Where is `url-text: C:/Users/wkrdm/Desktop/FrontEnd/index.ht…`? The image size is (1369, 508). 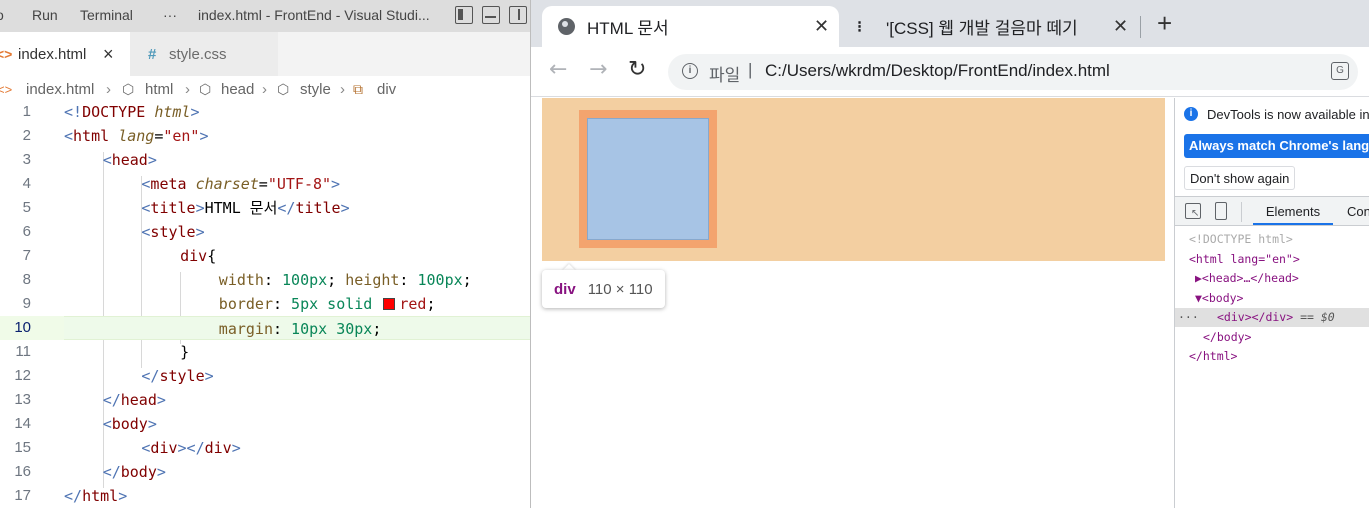
url-text: C:/Users/wkrdm/Desktop/FrontEnd/index.ht… is located at coordinates (937, 71).